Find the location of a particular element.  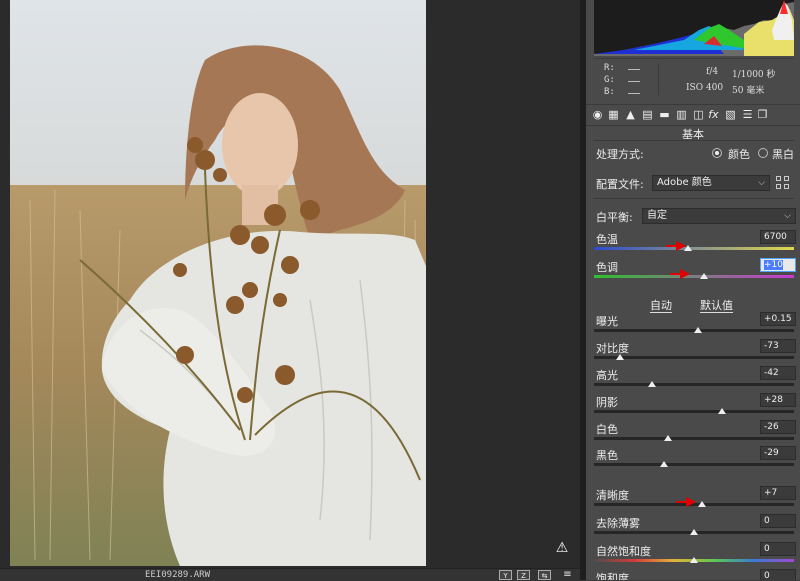

detail-icon: ▲ is located at coordinates (630, 114).